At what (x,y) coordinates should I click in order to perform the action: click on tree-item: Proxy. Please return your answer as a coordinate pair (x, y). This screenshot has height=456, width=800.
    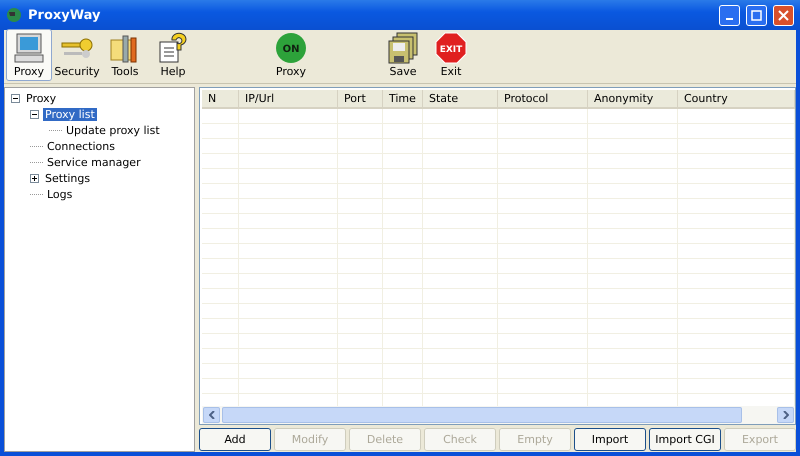
    Looking at the image, I should click on (41, 98).